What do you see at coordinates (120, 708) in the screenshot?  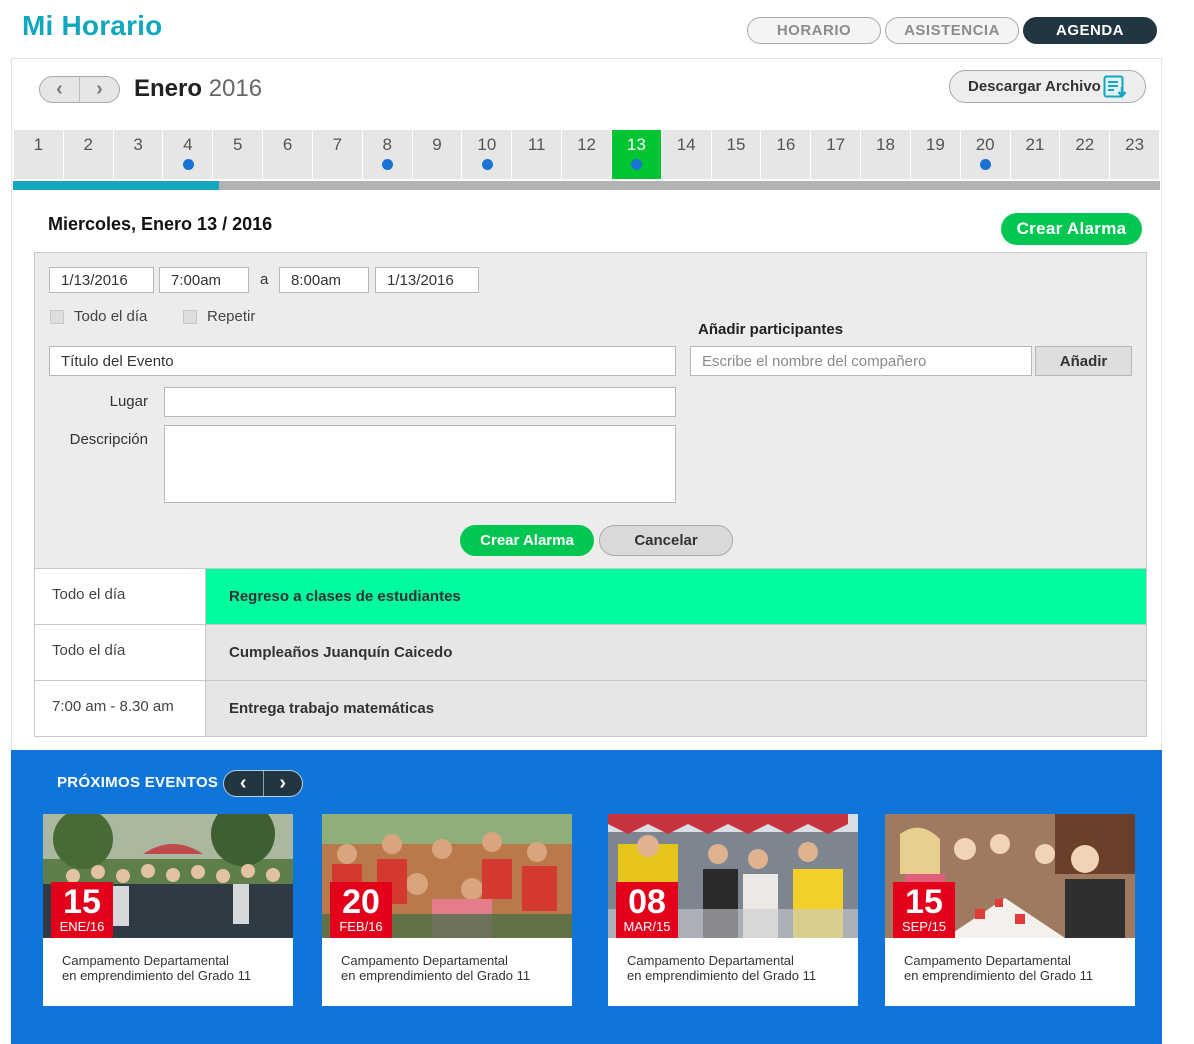 I see `event-time: 7:00 am - 8.30 am` at bounding box center [120, 708].